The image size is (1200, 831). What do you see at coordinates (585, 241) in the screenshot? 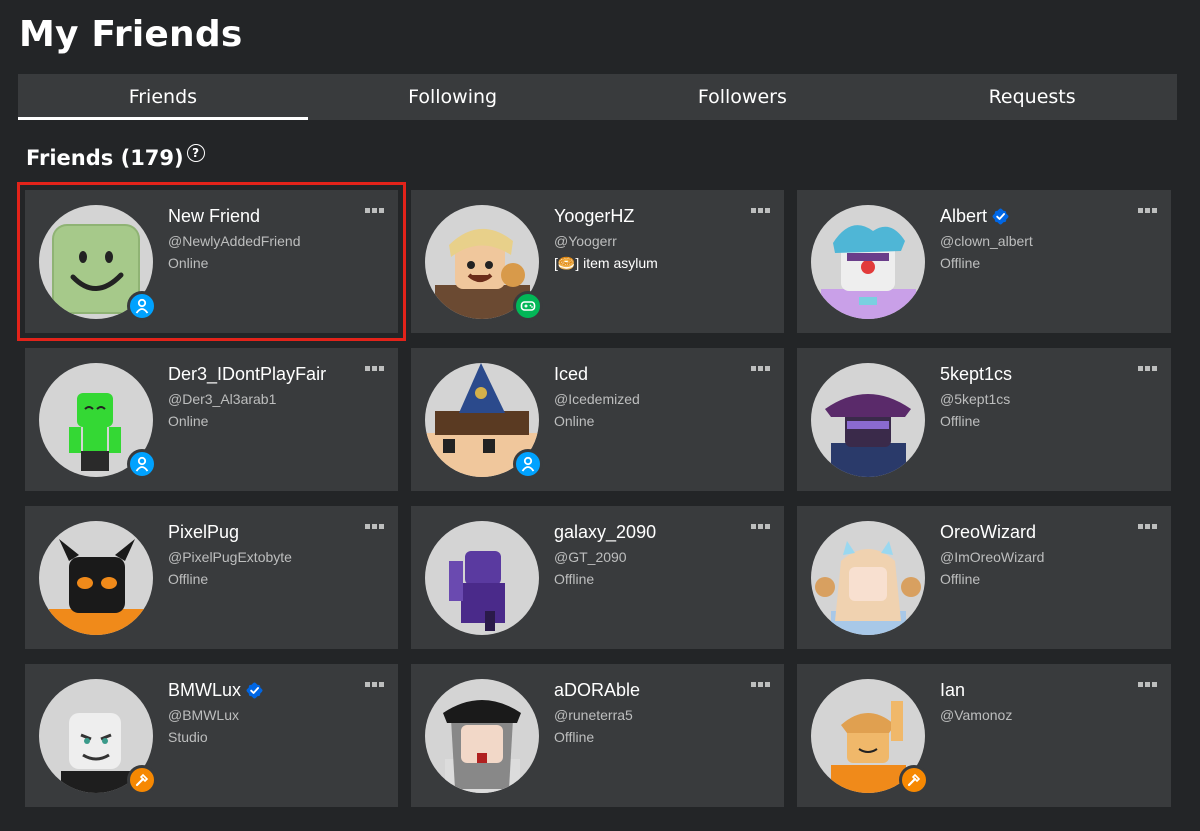
I see `friend-handle: @Yoogerr` at bounding box center [585, 241].